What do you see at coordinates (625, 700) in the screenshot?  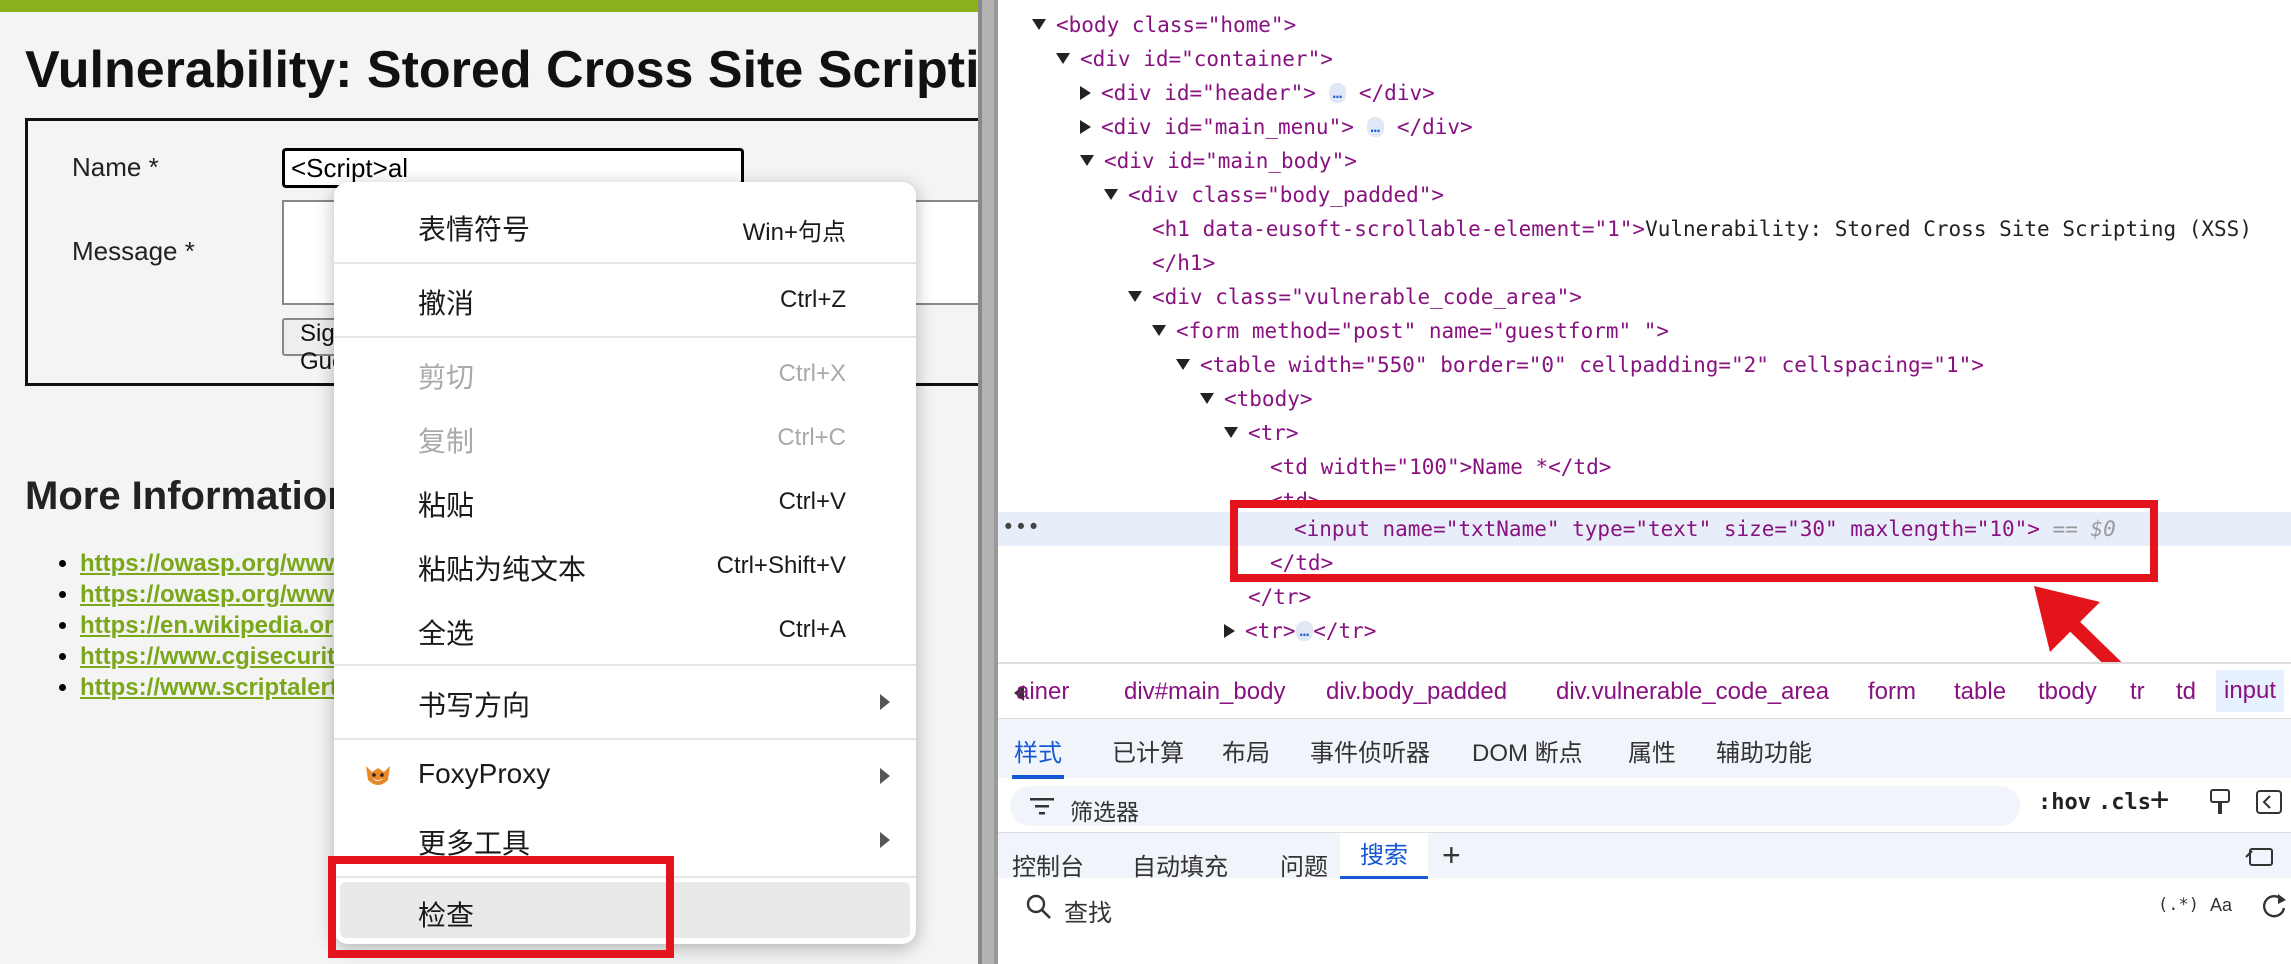 I see `menu-item-writing-direction: 书写方向` at bounding box center [625, 700].